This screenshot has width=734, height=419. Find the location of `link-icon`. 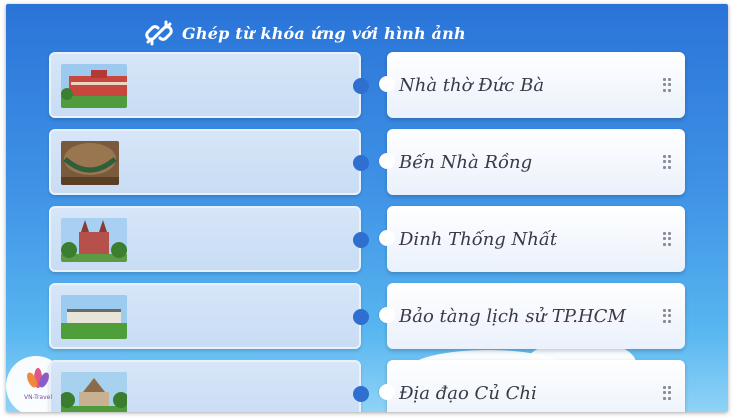

link-icon is located at coordinates (159, 33).